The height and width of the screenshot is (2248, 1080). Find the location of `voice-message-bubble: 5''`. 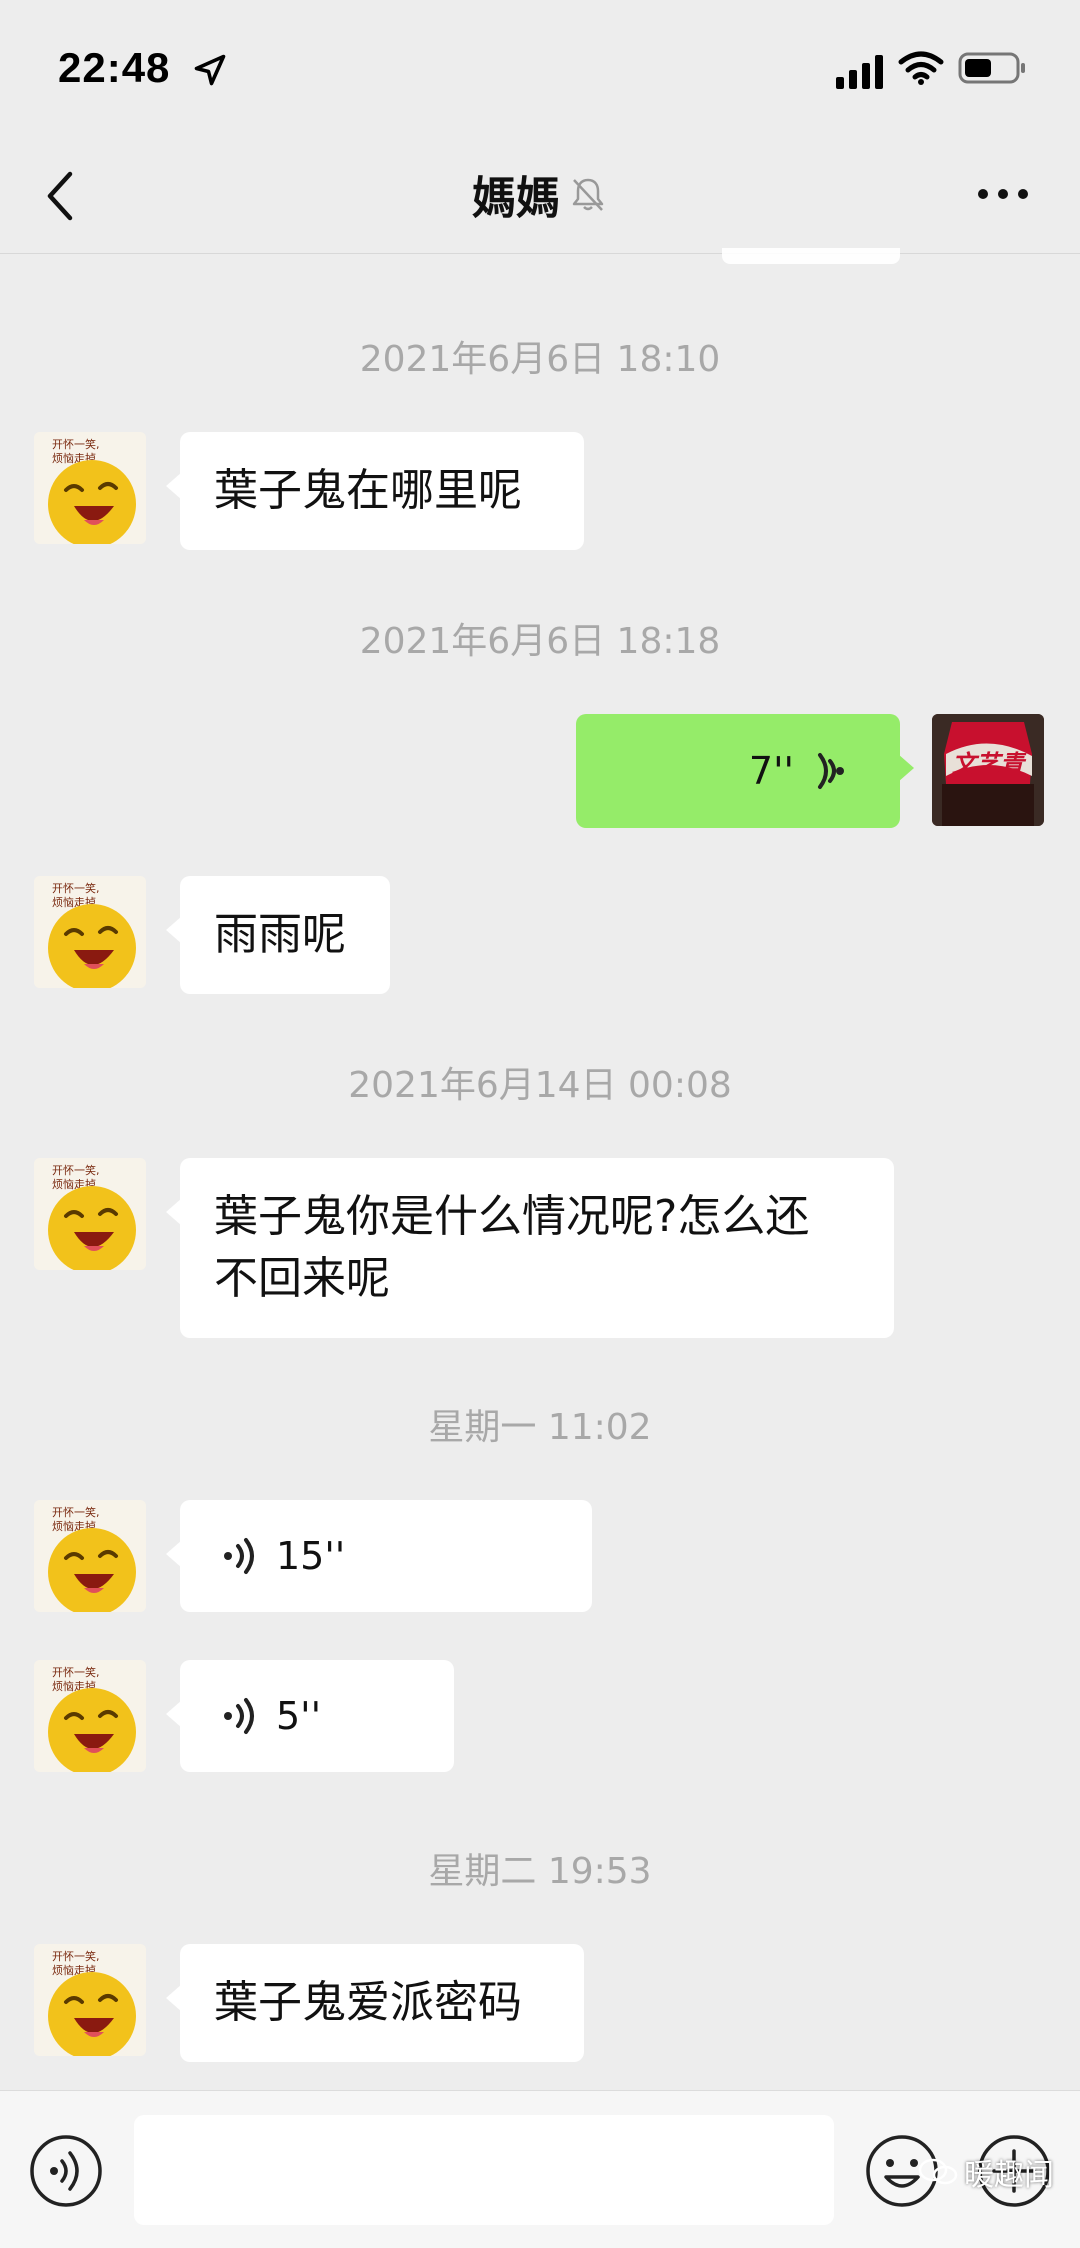

voice-message-bubble: 5'' is located at coordinates (310, 1716).